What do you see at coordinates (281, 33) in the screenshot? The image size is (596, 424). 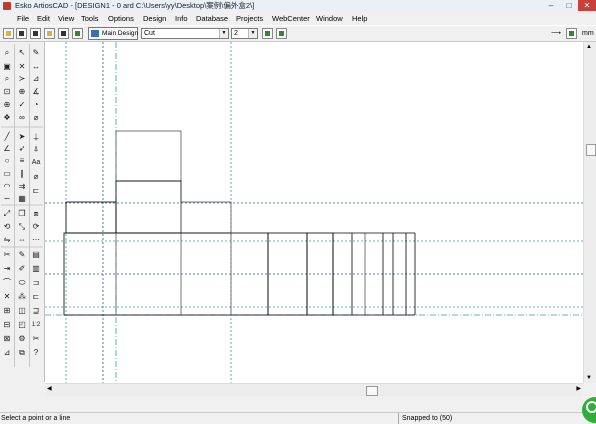 I see `refresh-icon` at bounding box center [281, 33].